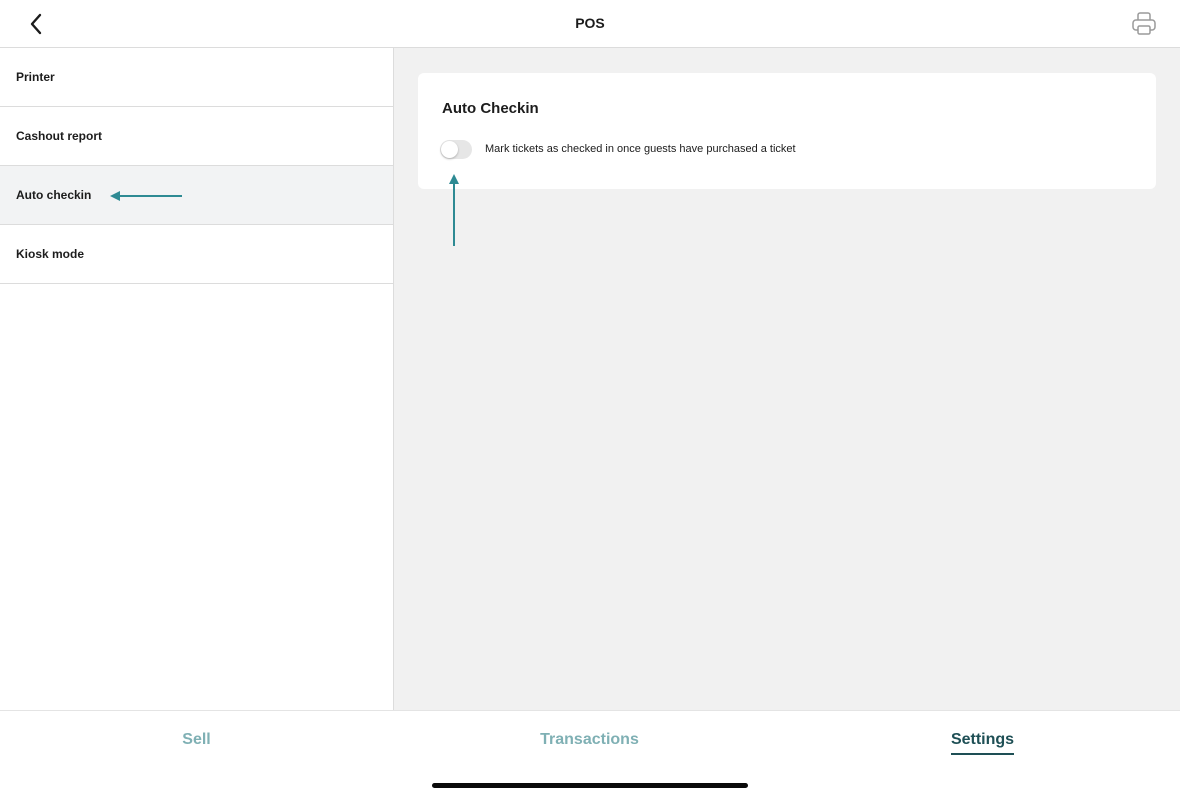  I want to click on sidebar-item-cashout-report: Cashout report, so click(196, 136).